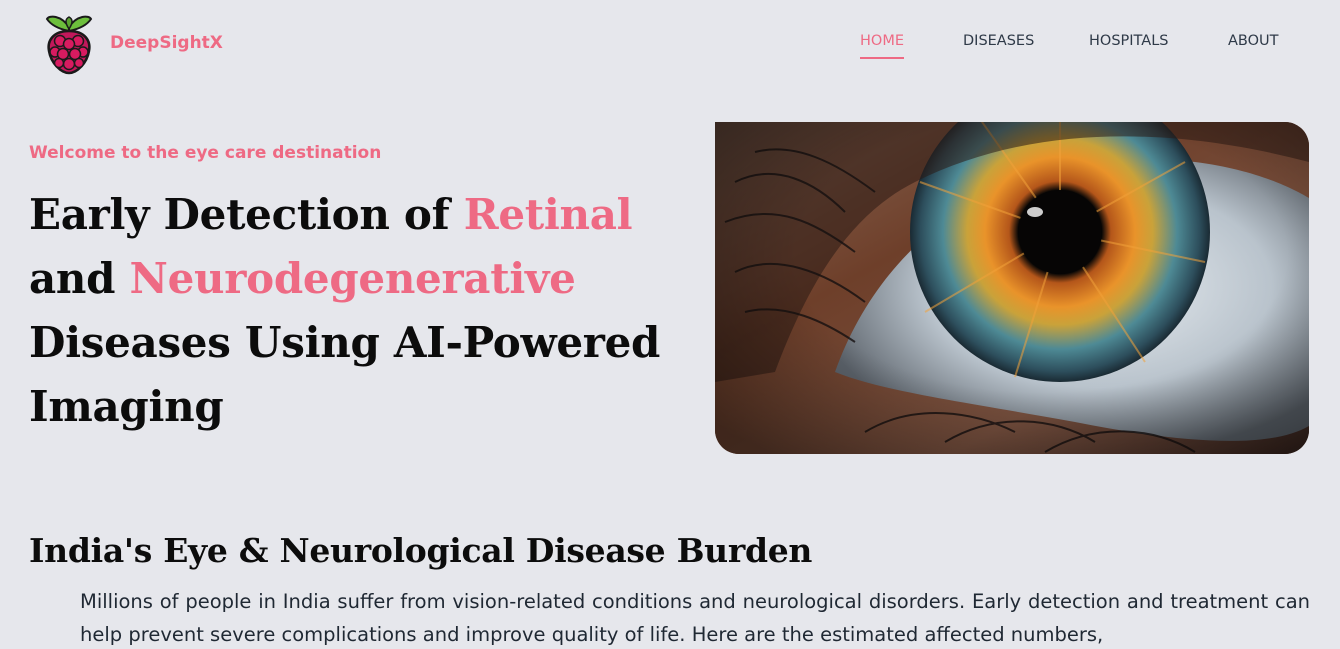 The image size is (1340, 649). Describe the element at coordinates (1128, 41) in the screenshot. I see `nav-hospitals: HOSPITALS` at that location.